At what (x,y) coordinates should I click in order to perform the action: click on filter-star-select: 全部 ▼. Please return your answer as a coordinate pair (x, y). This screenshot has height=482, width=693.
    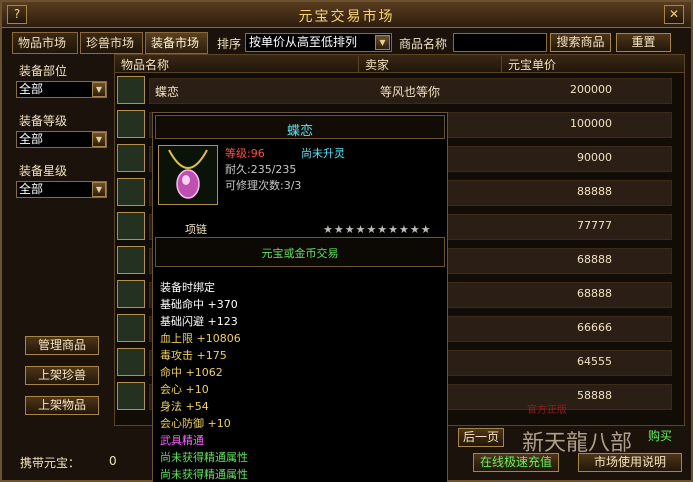
    Looking at the image, I should click on (61, 189).